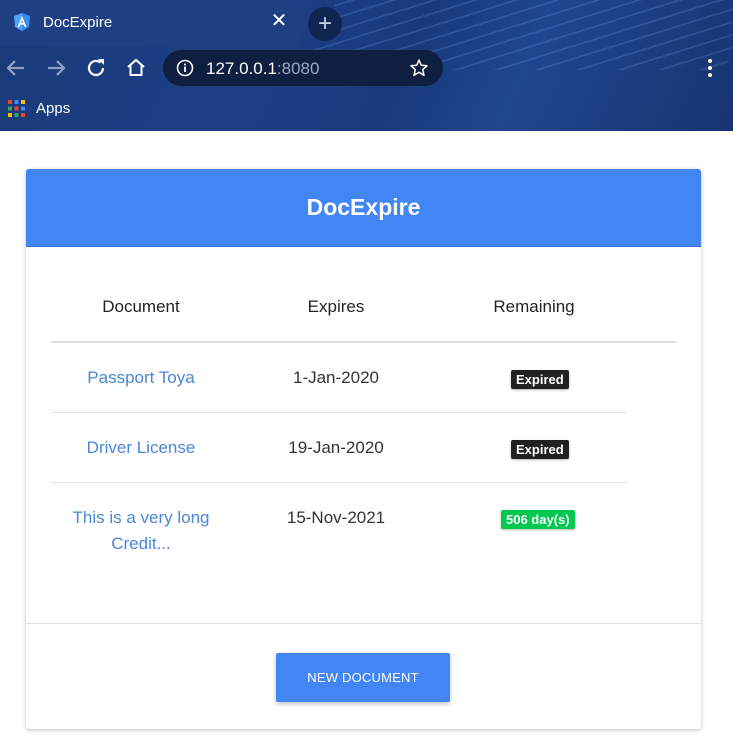 The width and height of the screenshot is (733, 745). What do you see at coordinates (336, 447) in the screenshot?
I see `expires-date: 19-Jan-2020` at bounding box center [336, 447].